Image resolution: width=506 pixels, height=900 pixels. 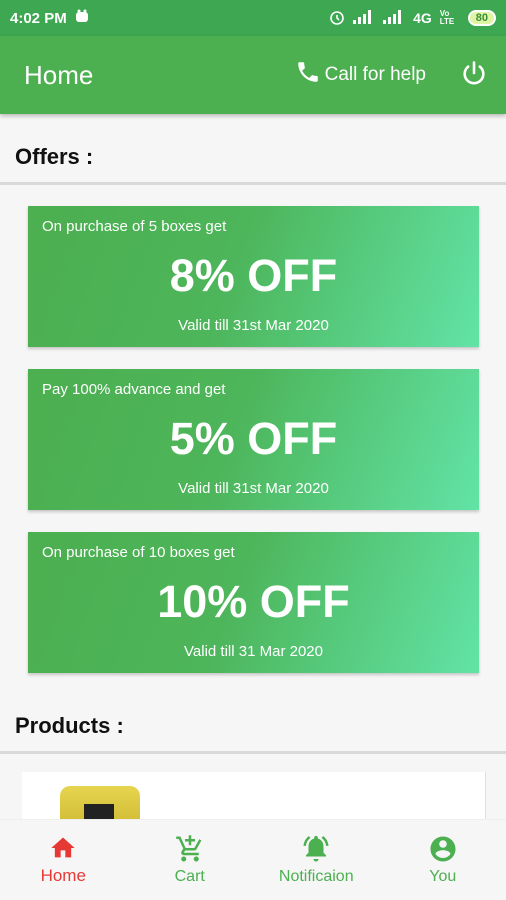 I want to click on bottom-navigation: Home Cart Notificaion You, so click(x=253, y=859).